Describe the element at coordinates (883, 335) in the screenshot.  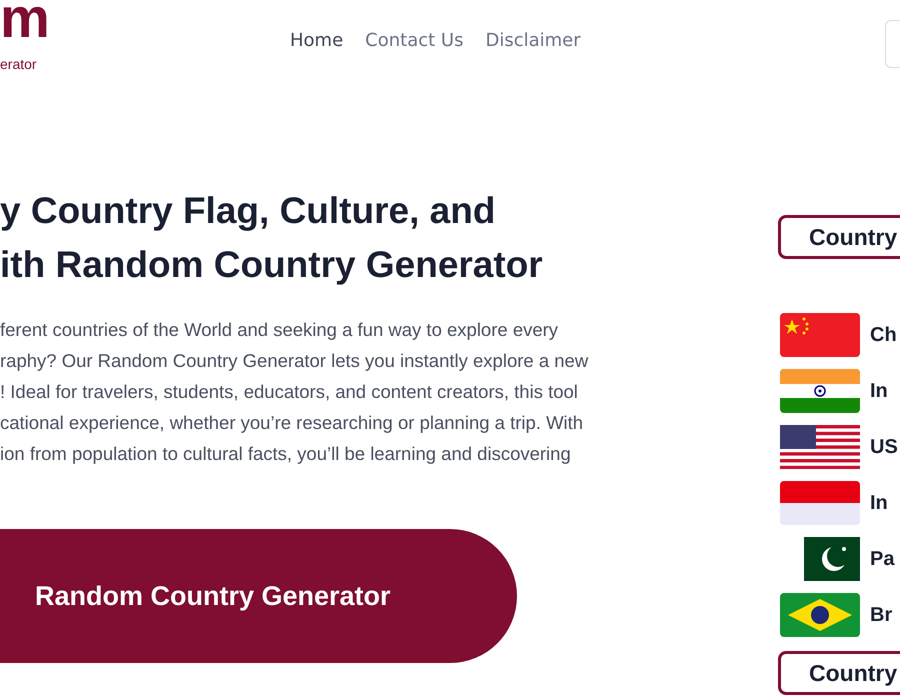
I see `country-name: Ch` at that location.